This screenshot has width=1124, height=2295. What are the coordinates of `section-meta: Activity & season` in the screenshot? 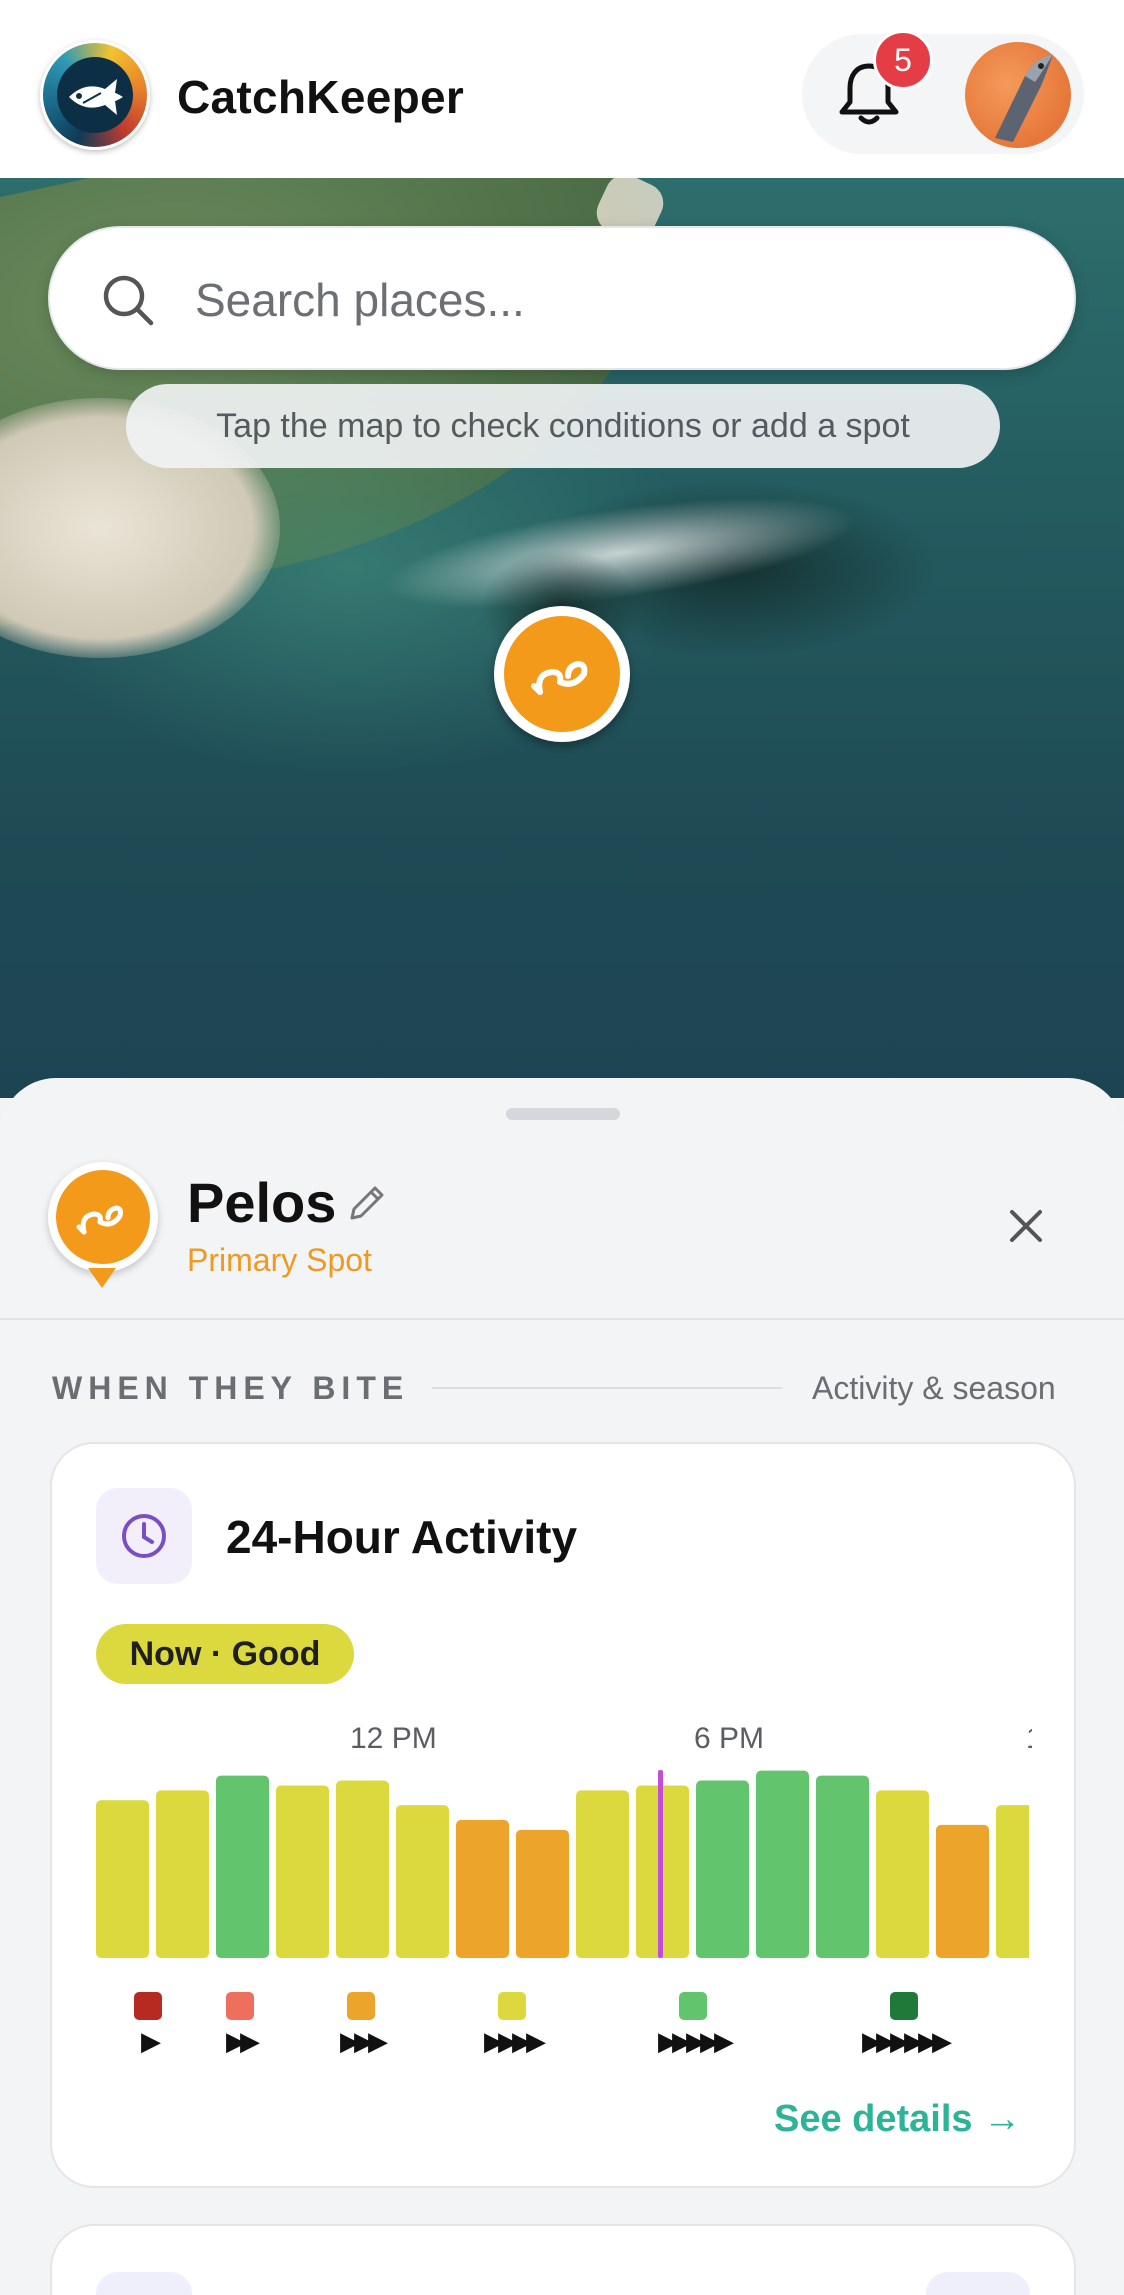 It's located at (934, 1388).